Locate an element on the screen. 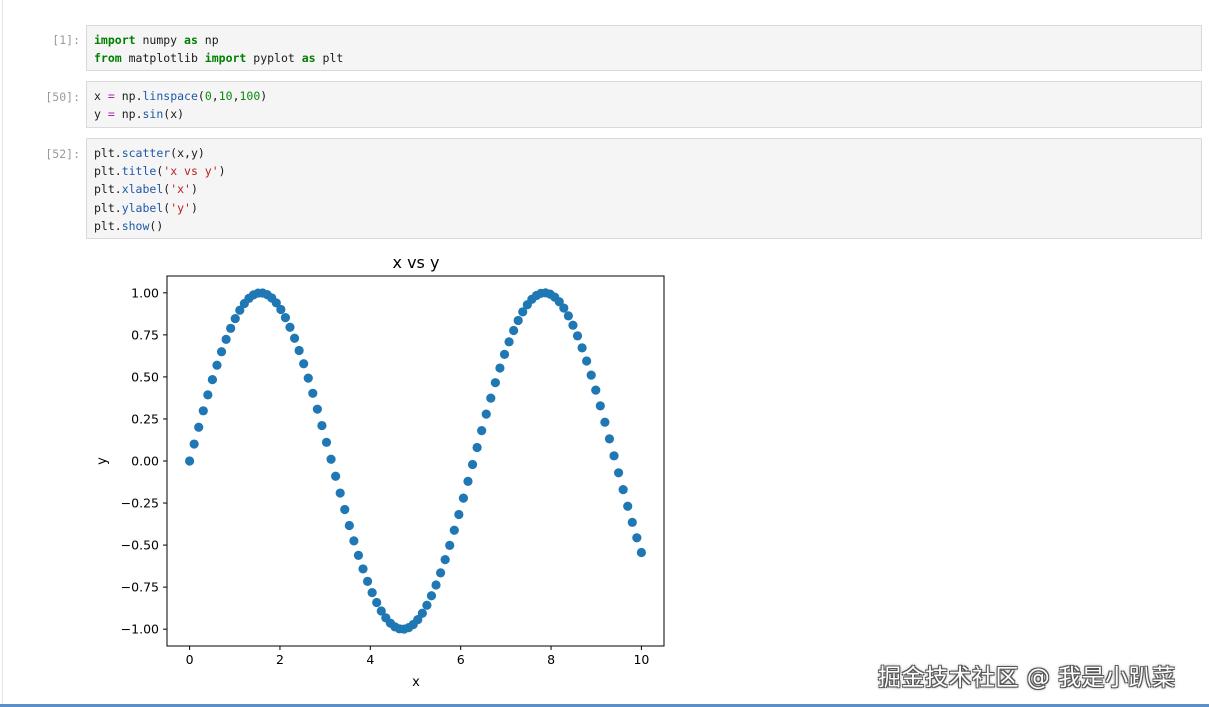  y-tick-label: 0.25 is located at coordinates (145, 418).